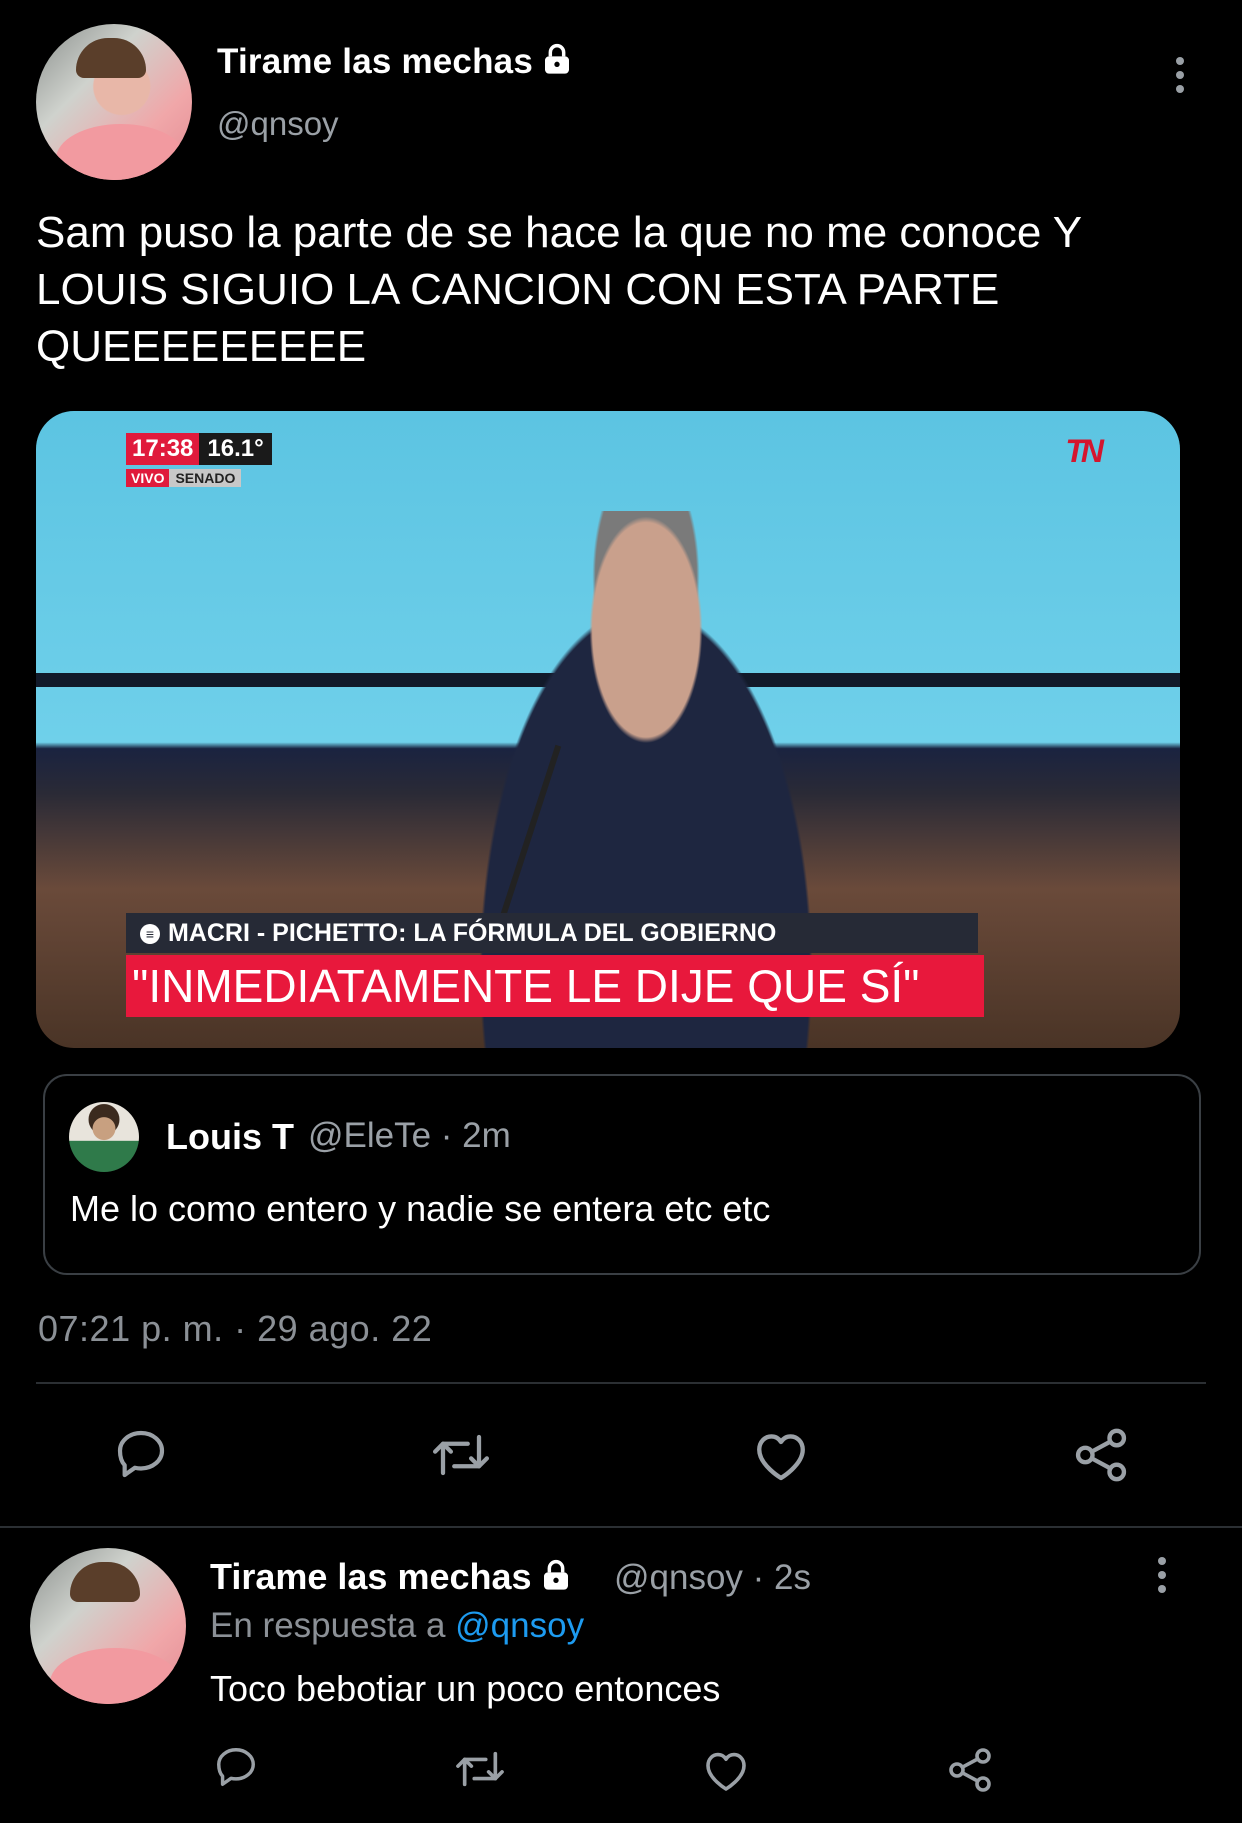 The image size is (1242, 1823). Describe the element at coordinates (278, 124) in the screenshot. I see `author-handle: @qnsoy` at that location.